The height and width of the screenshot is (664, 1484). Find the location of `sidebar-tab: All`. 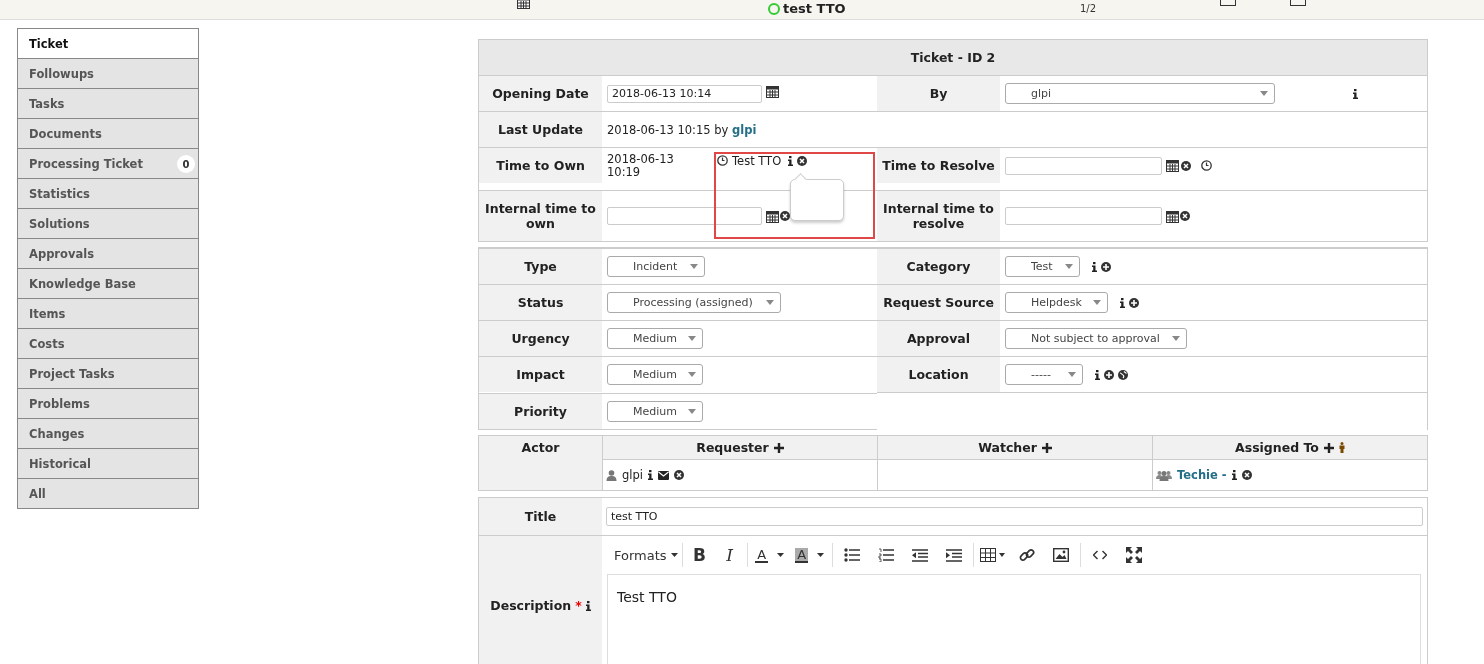

sidebar-tab: All is located at coordinates (108, 494).